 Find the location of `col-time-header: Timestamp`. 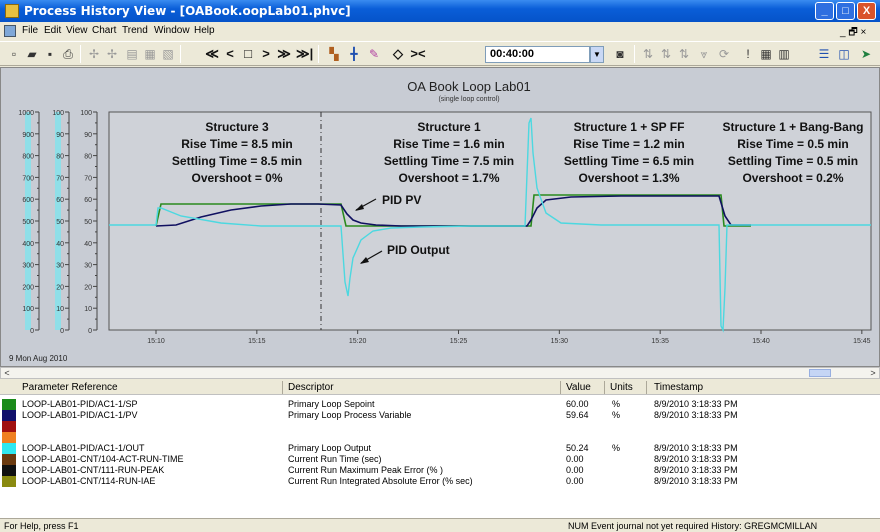

col-time-header: Timestamp is located at coordinates (678, 387).